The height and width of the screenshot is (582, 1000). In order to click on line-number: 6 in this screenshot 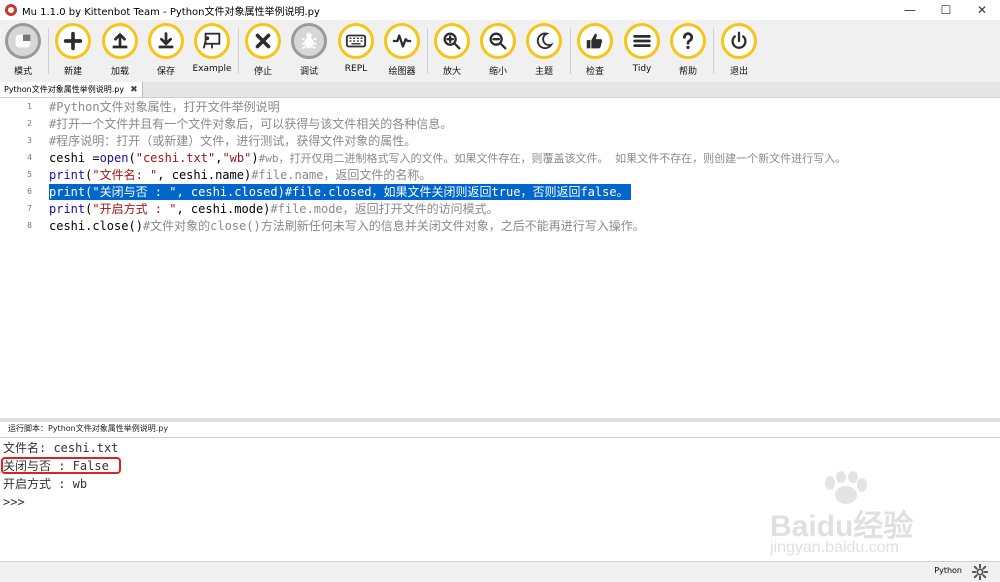, I will do `click(29, 191)`.